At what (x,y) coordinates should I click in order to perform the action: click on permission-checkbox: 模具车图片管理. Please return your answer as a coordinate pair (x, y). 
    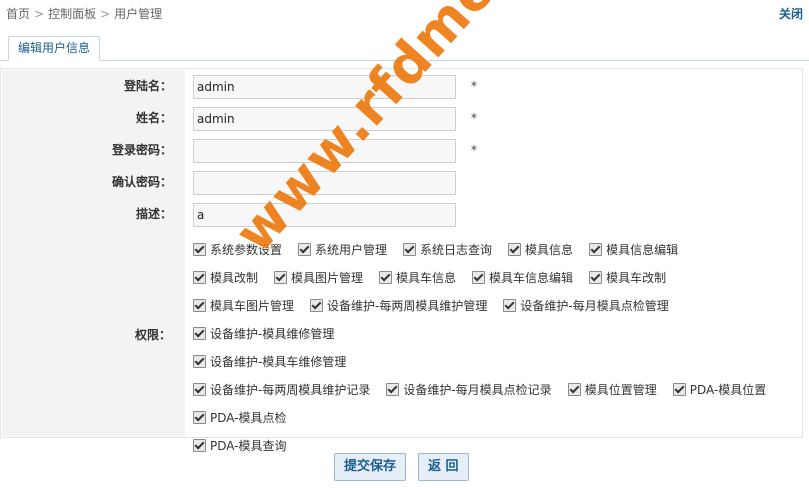
    Looking at the image, I should click on (243, 306).